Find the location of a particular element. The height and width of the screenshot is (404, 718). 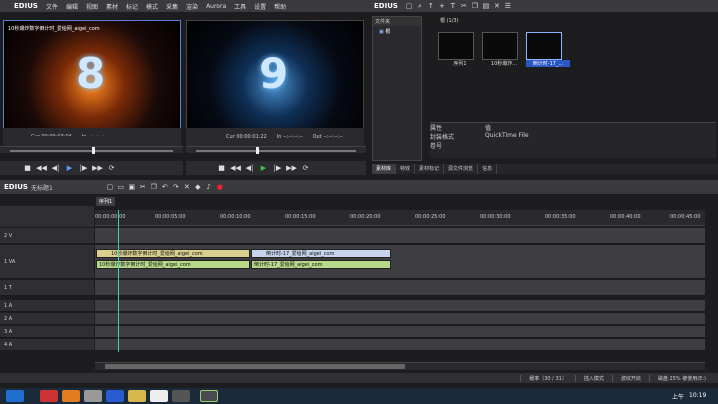

bin-caption-0: 序列1 is located at coordinates (460, 64).